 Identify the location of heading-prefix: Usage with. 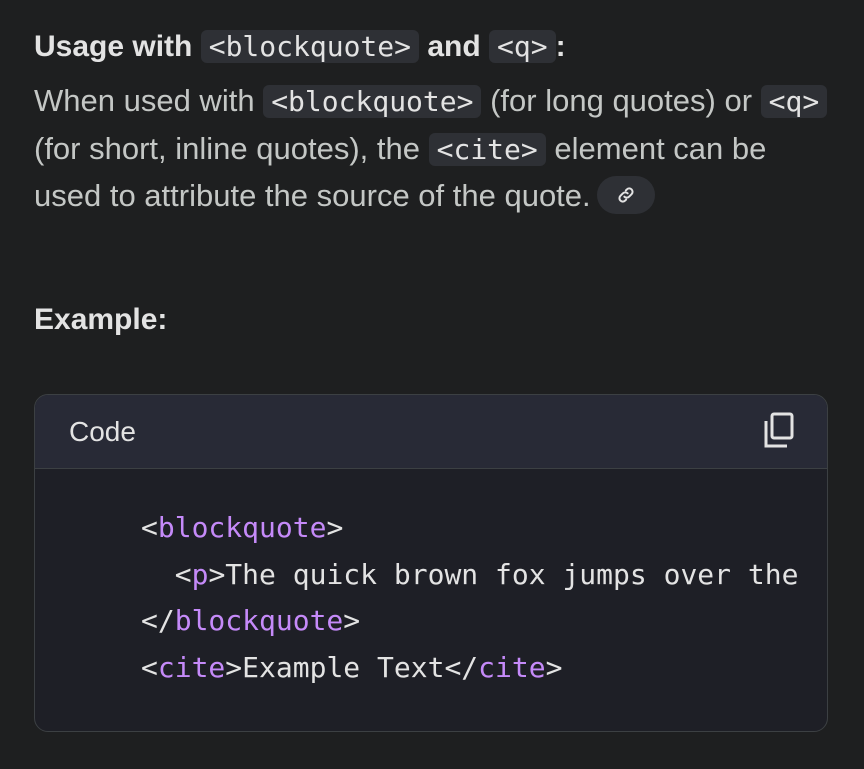
(113, 46).